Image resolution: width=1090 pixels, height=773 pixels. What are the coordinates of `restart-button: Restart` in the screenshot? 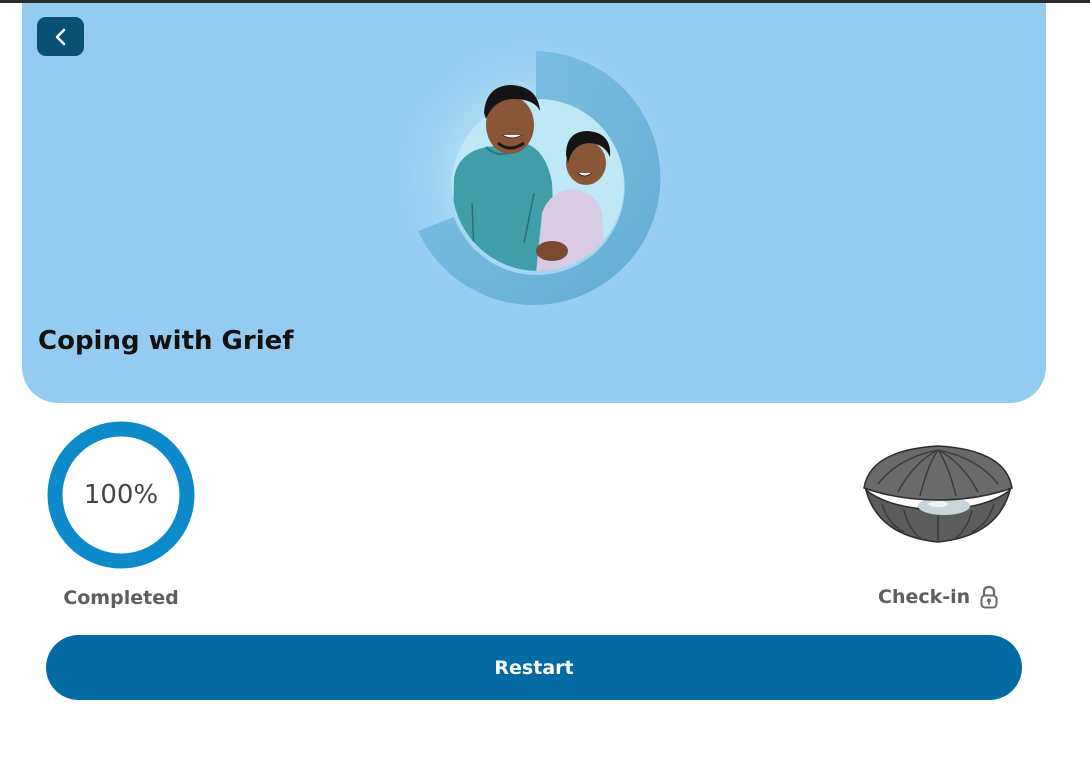 It's located at (534, 667).